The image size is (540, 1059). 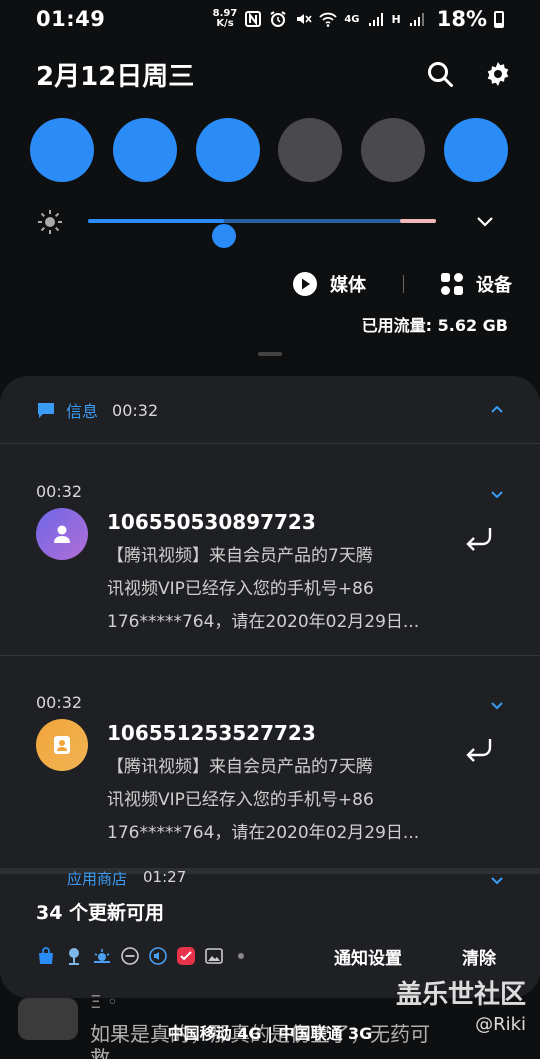 I want to click on background-name: Ξ ◦, so click(x=104, y=1002).